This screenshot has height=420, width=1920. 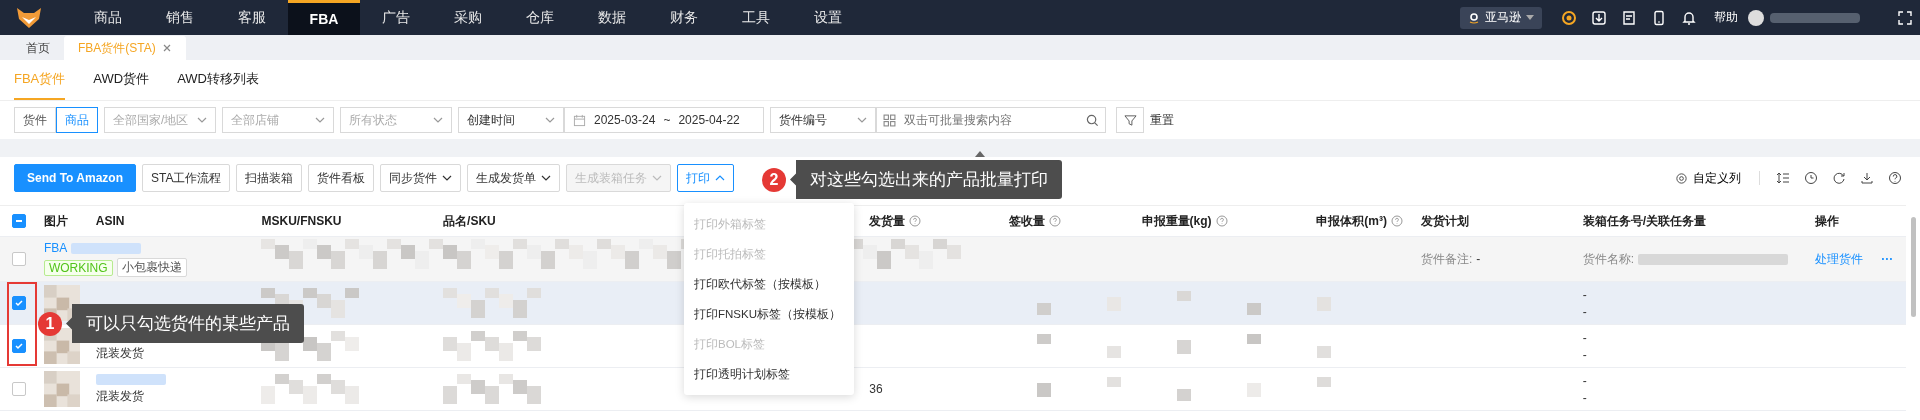 I want to click on nav-tab: FBA, so click(x=324, y=17).